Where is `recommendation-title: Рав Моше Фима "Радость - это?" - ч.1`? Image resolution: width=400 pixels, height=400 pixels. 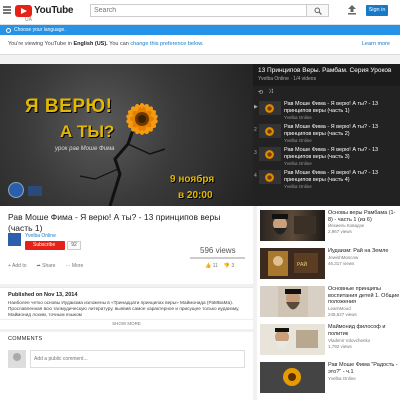 recommendation-title: Рав Моше Фима "Радость - это?" - ч.1 is located at coordinates (363, 368).